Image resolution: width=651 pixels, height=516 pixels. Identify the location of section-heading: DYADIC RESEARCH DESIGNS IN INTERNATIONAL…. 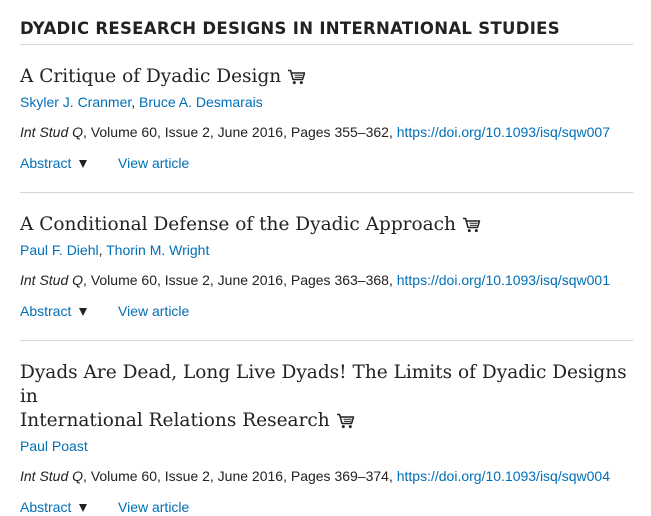
(326, 22).